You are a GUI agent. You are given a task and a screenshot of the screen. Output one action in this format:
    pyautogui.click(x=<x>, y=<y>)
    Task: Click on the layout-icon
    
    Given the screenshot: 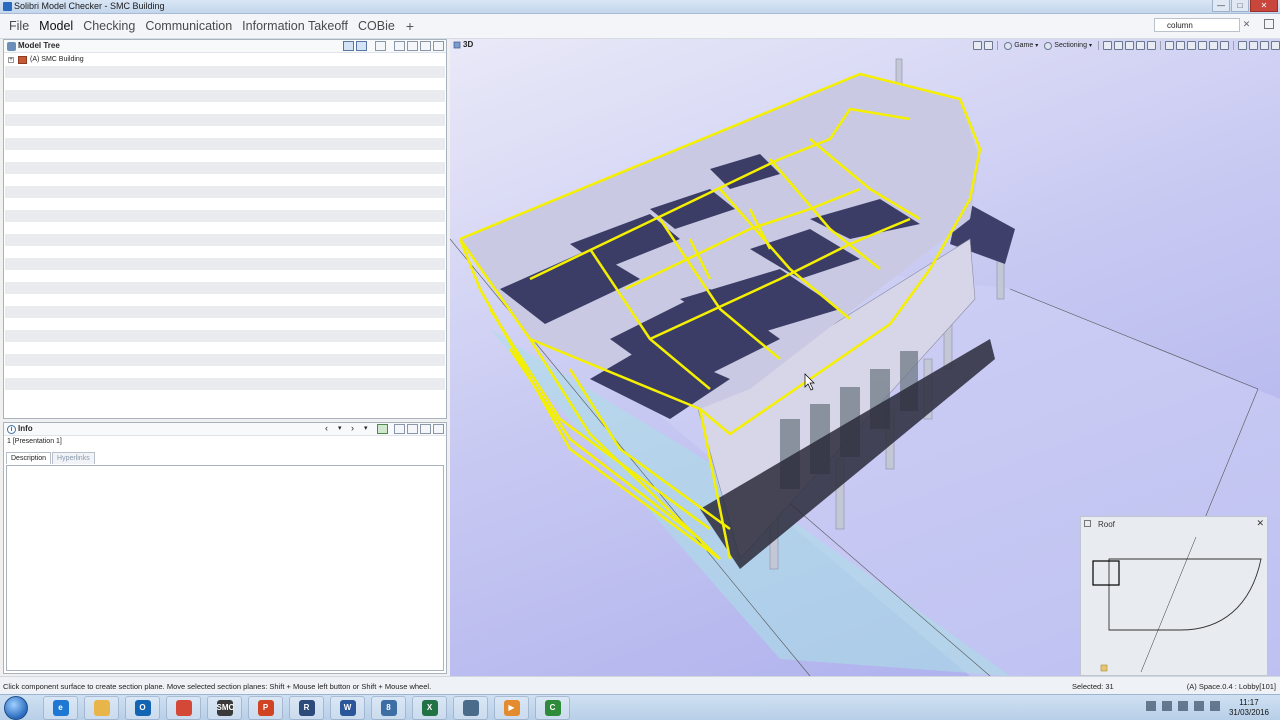 What is the action you would take?
    pyautogui.click(x=1242, y=45)
    